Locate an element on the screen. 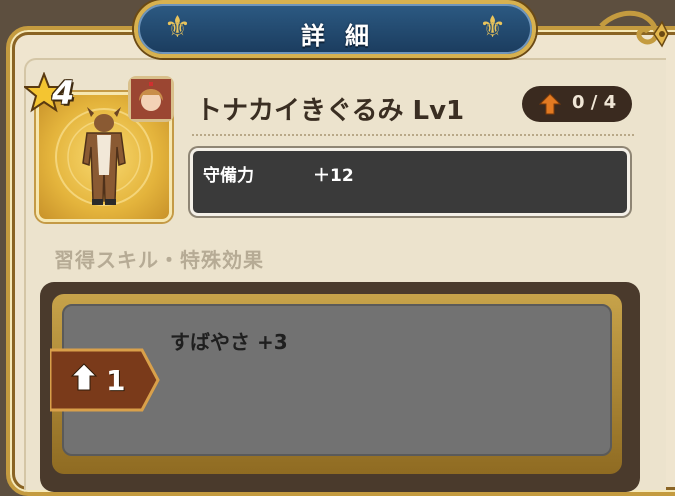 This screenshot has width=675, height=496. skill-unlock-level: 1 is located at coordinates (116, 380).